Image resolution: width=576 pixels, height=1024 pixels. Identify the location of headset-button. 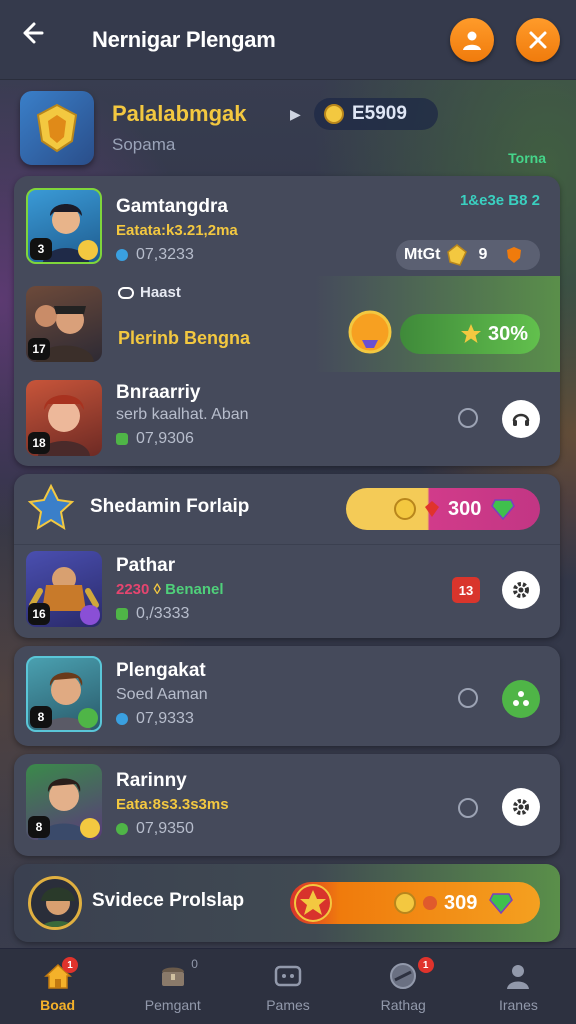
(521, 419).